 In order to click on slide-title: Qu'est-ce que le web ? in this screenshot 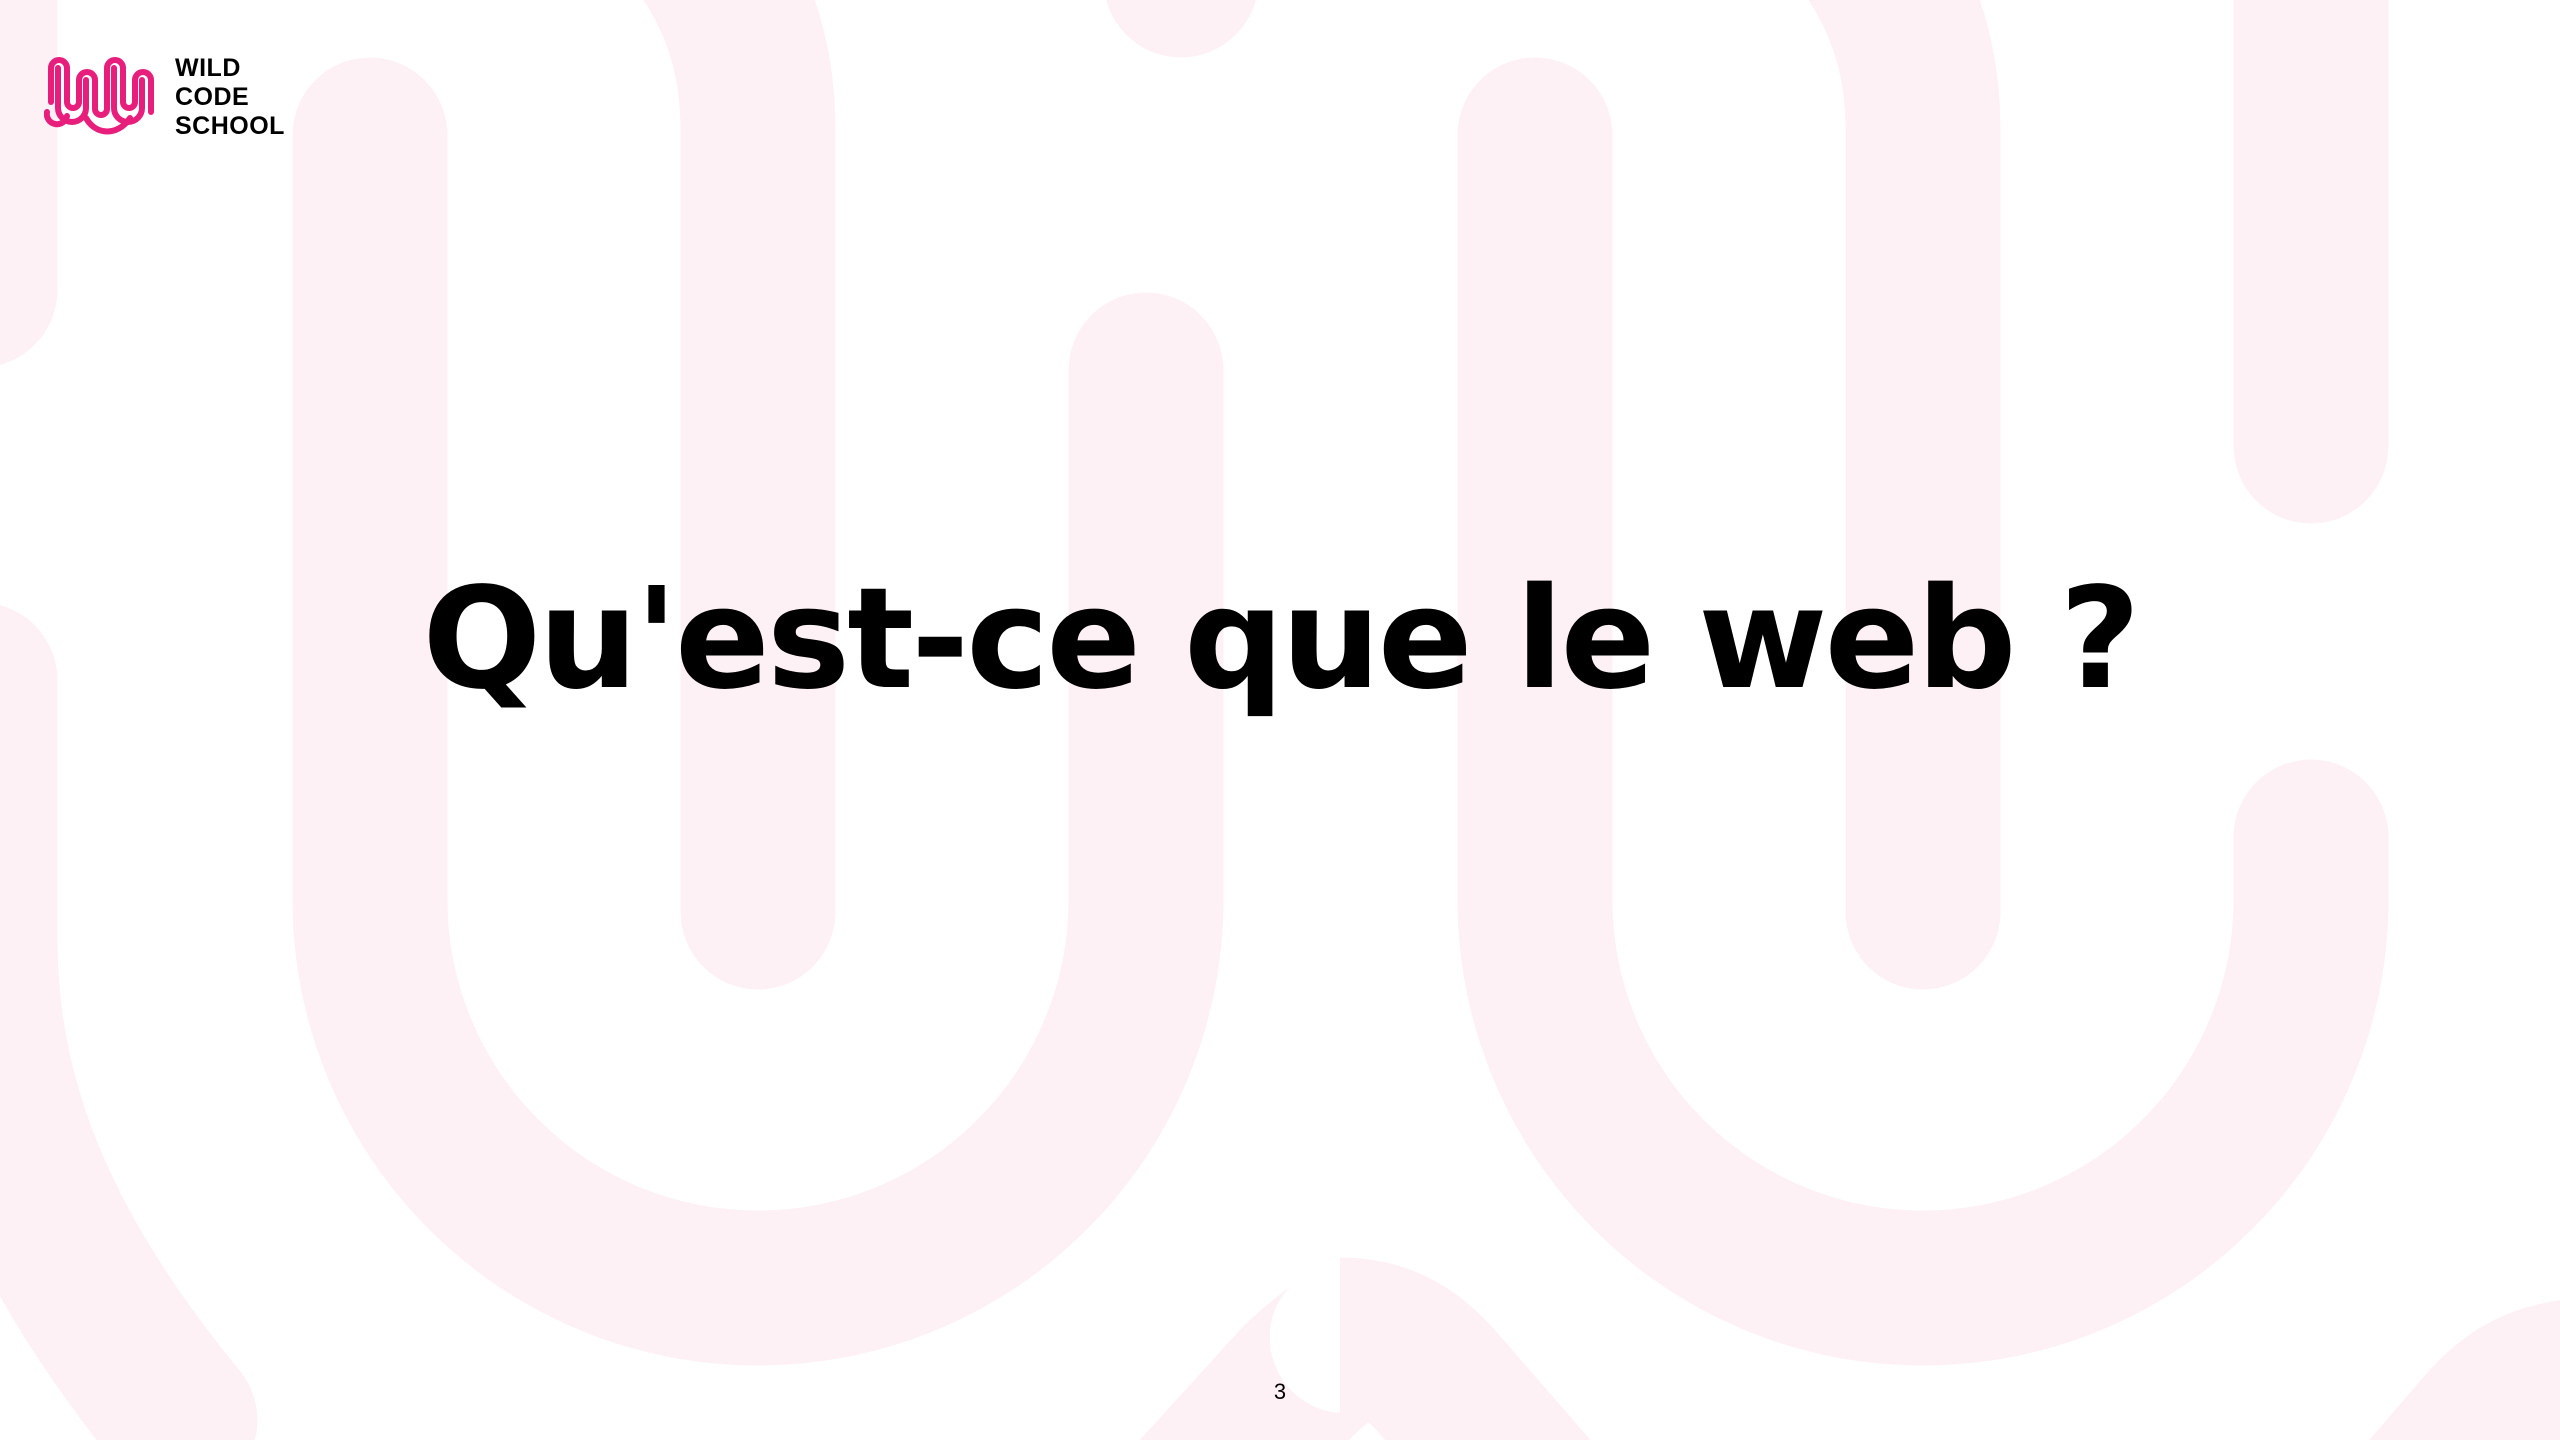, I will do `click(1281, 639)`.